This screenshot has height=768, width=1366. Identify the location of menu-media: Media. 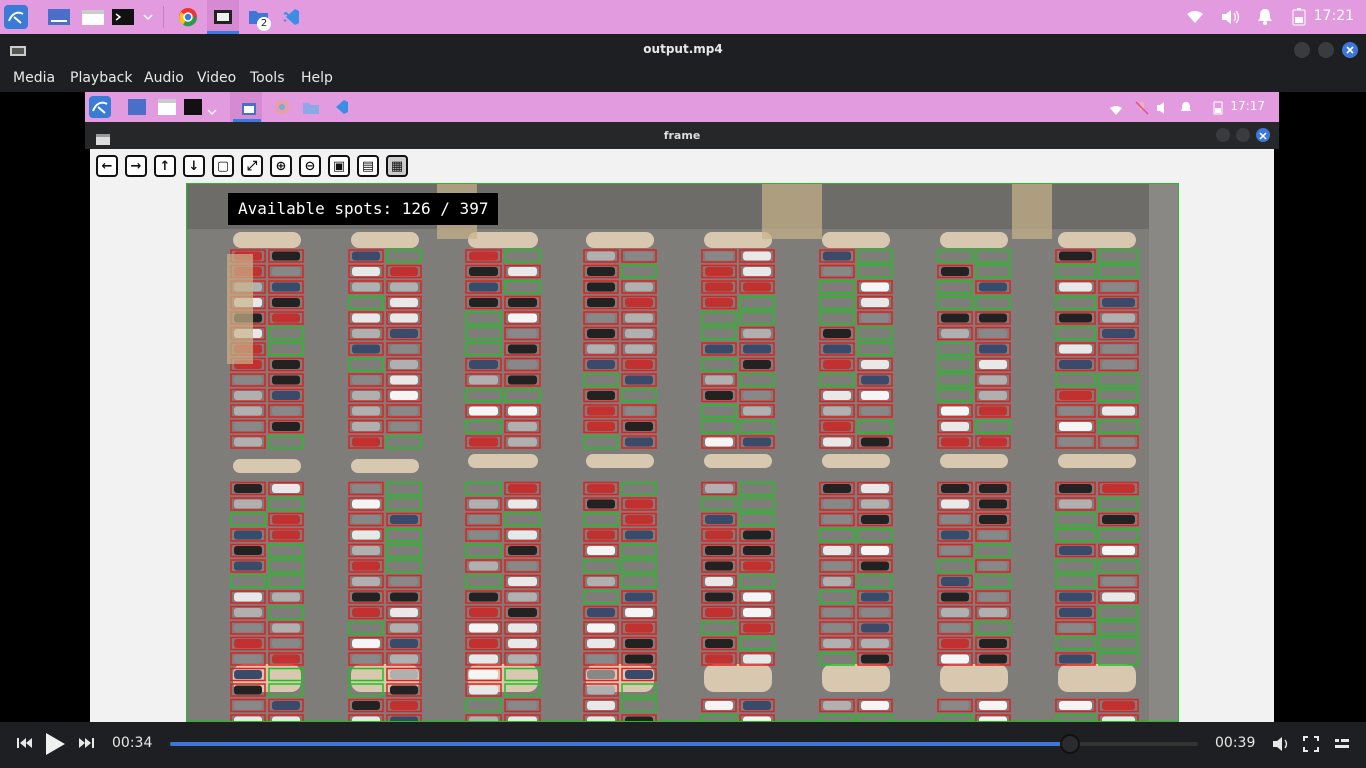
(34, 78).